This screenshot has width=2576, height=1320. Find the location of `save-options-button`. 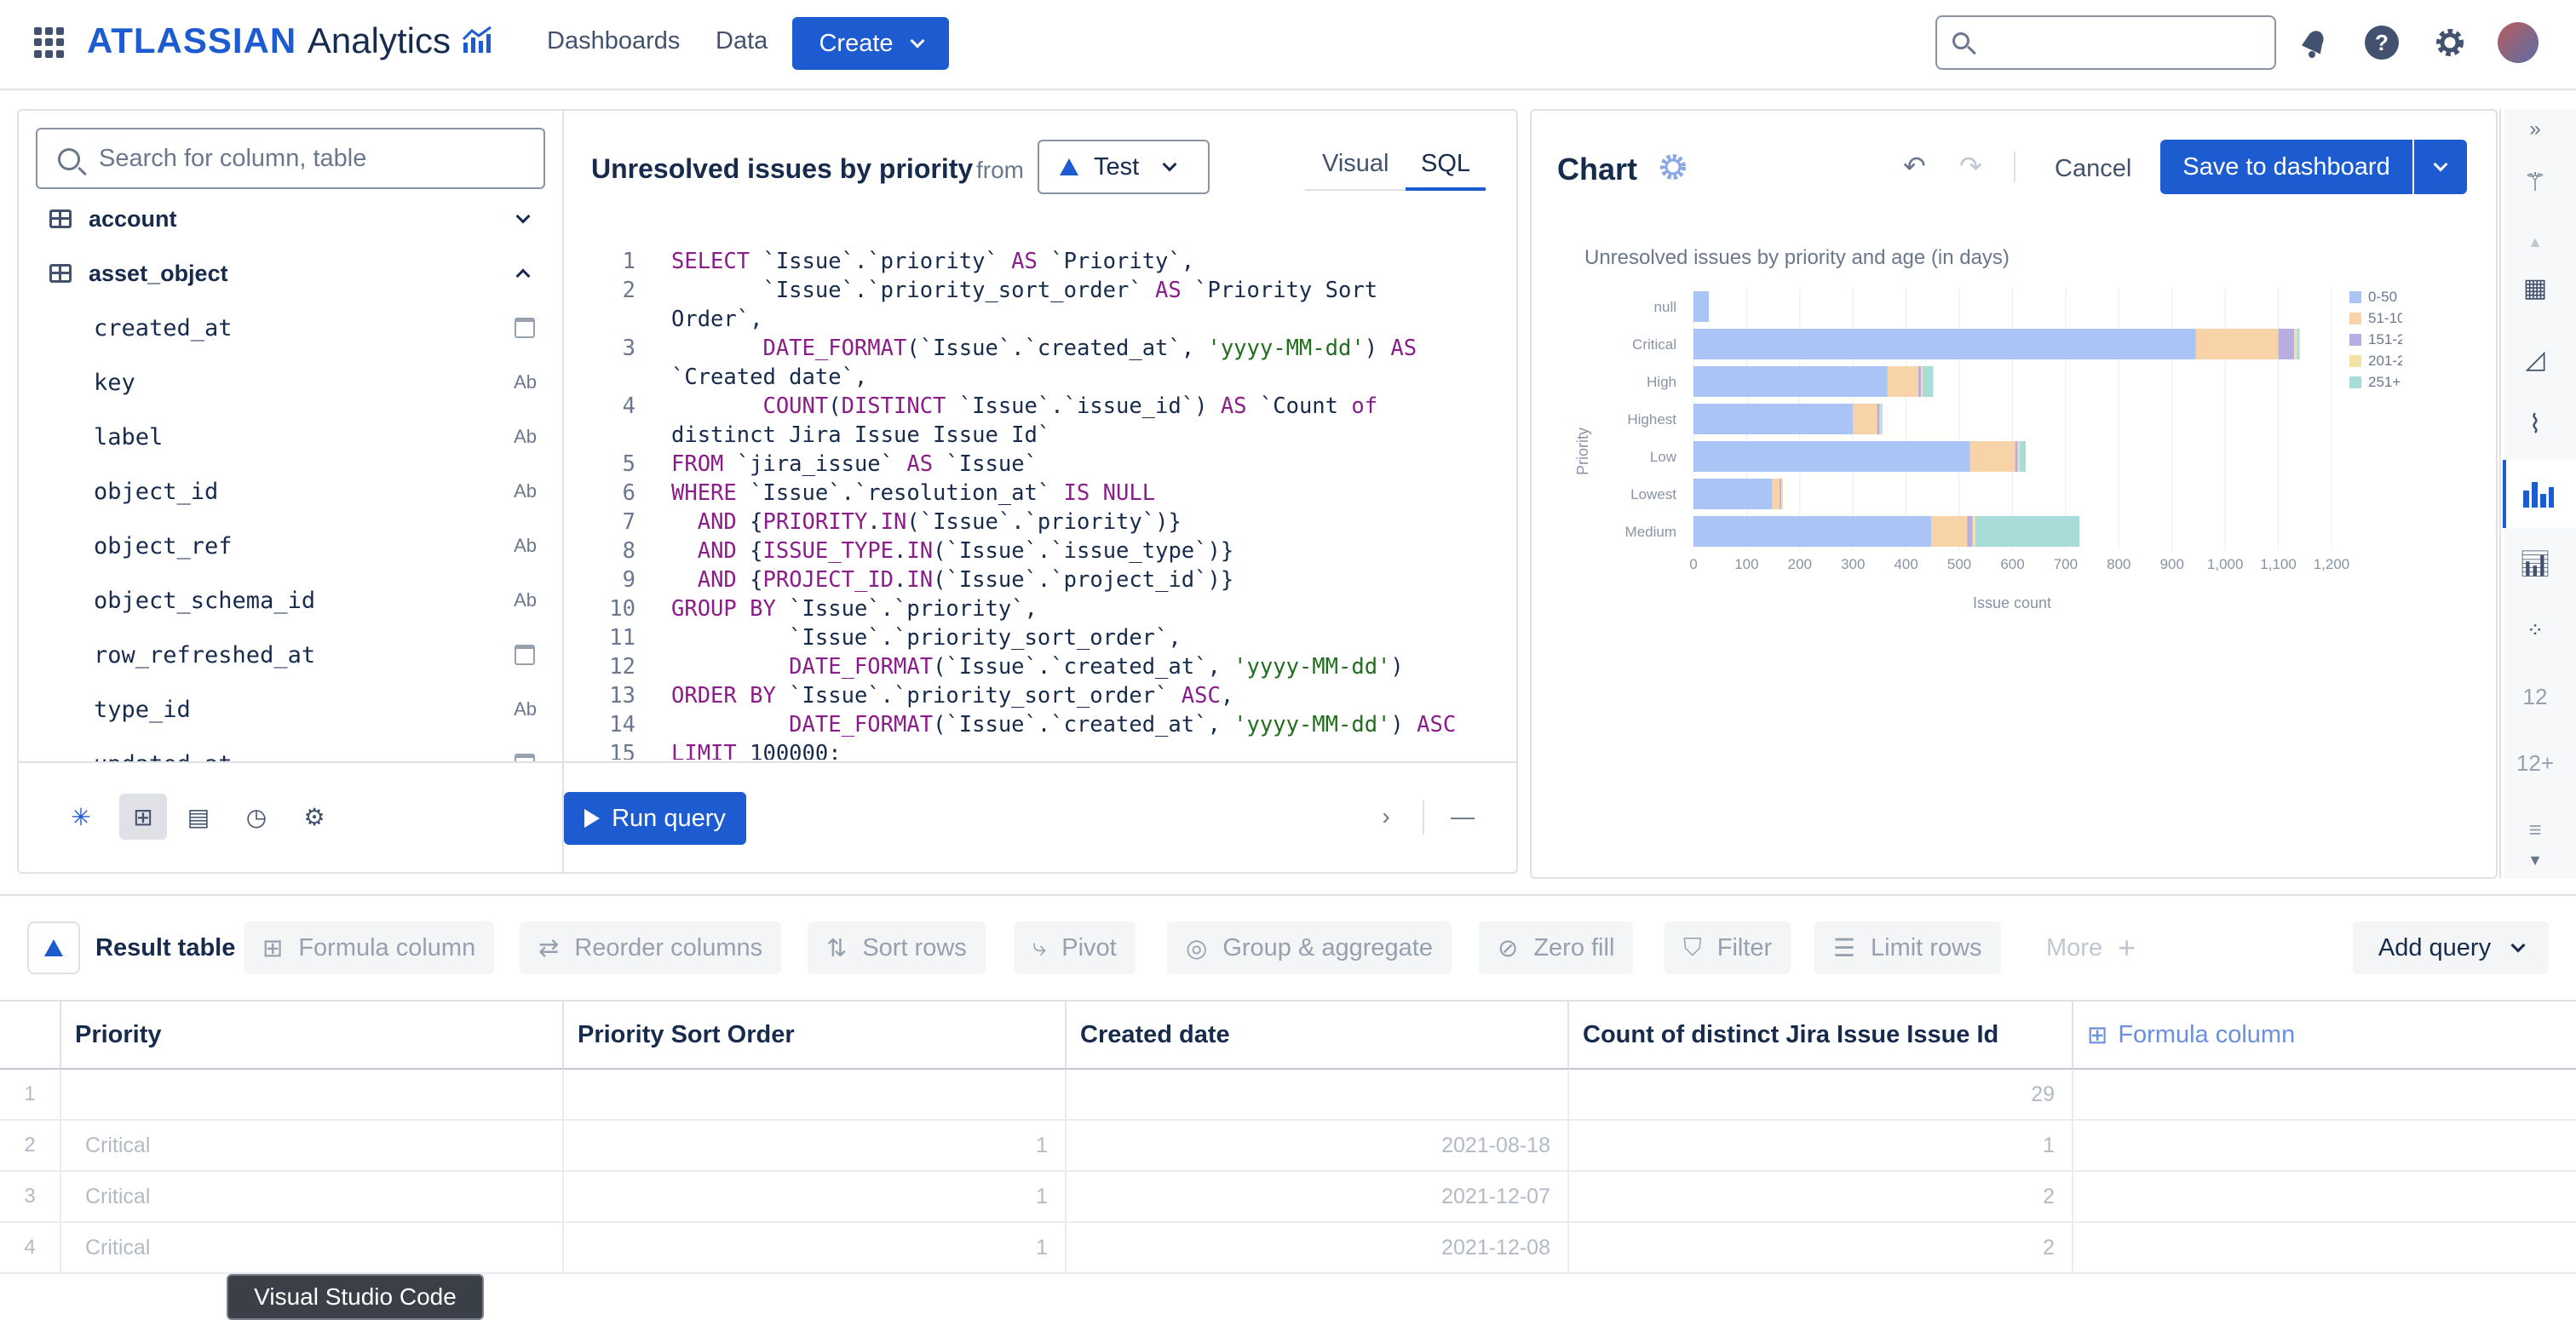

save-options-button is located at coordinates (2441, 167).